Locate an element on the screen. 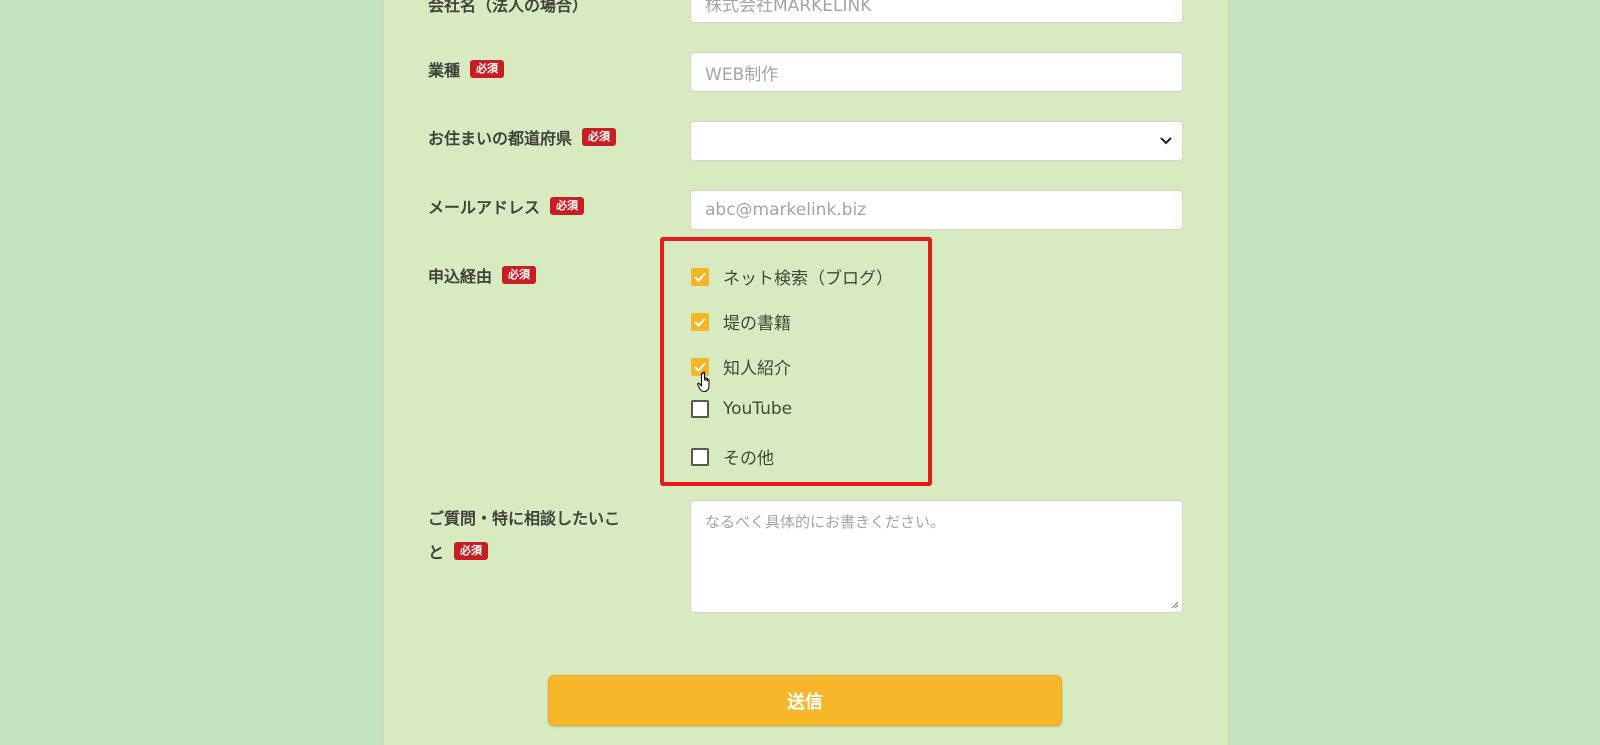  email-label: メールアドレス 必須 is located at coordinates (506, 206).